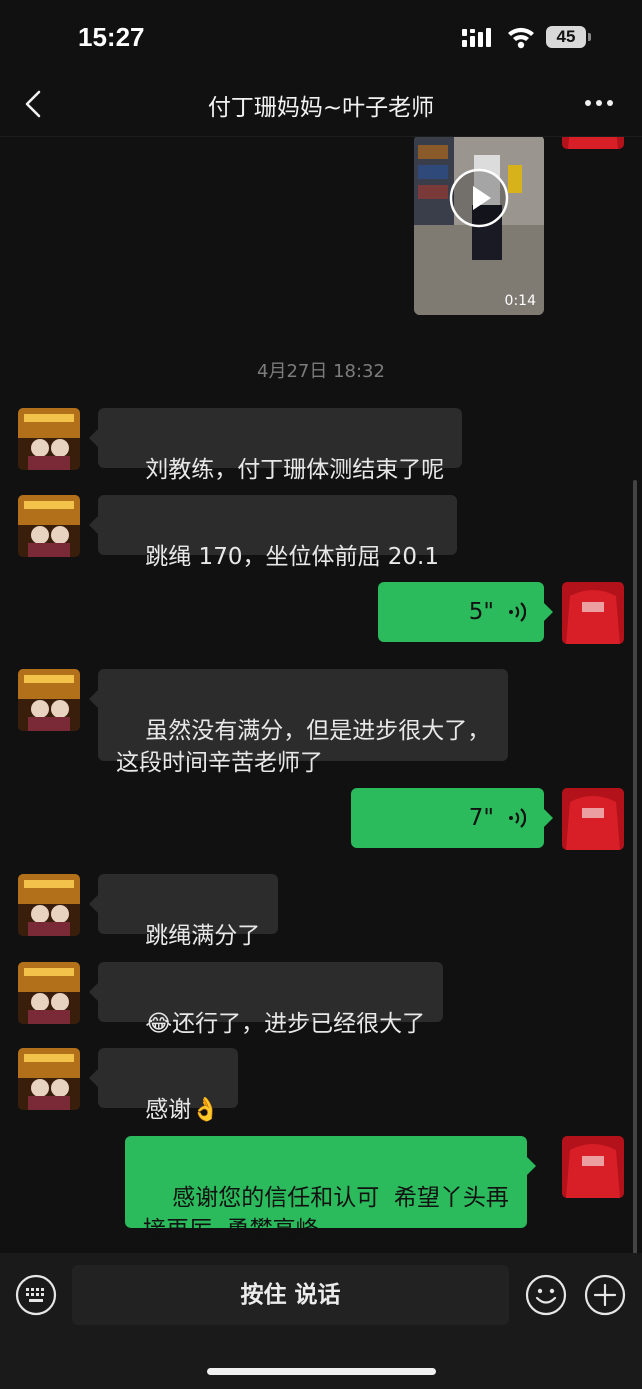  I want to click on incoming-message: 😂还行了，进步已经很大了, so click(266, 999).